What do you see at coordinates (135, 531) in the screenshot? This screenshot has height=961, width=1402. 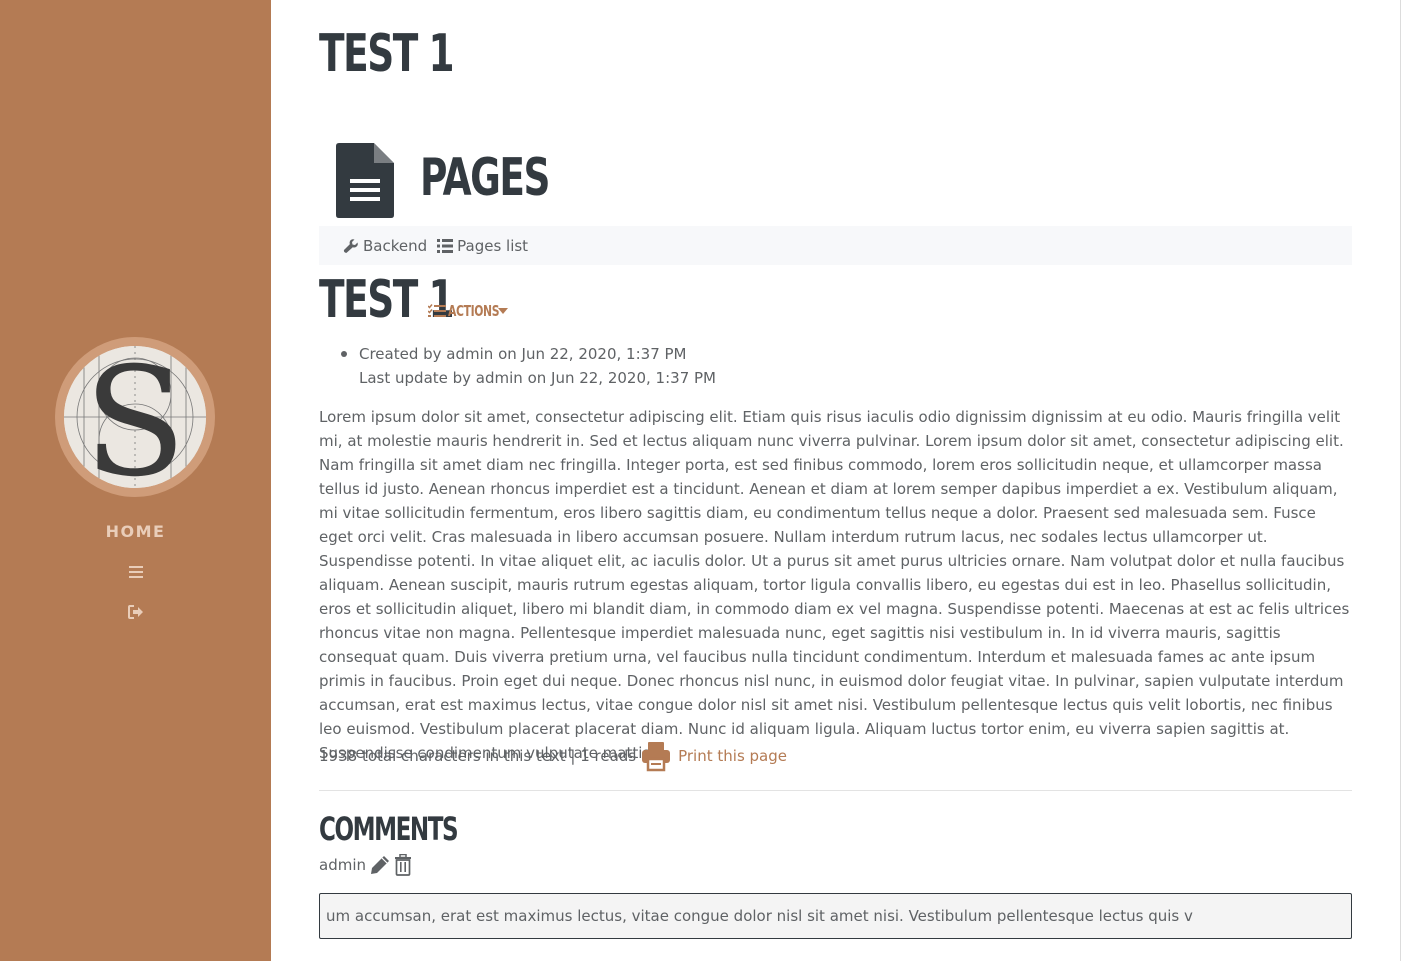 I see `nav-home-link: HOME` at bounding box center [135, 531].